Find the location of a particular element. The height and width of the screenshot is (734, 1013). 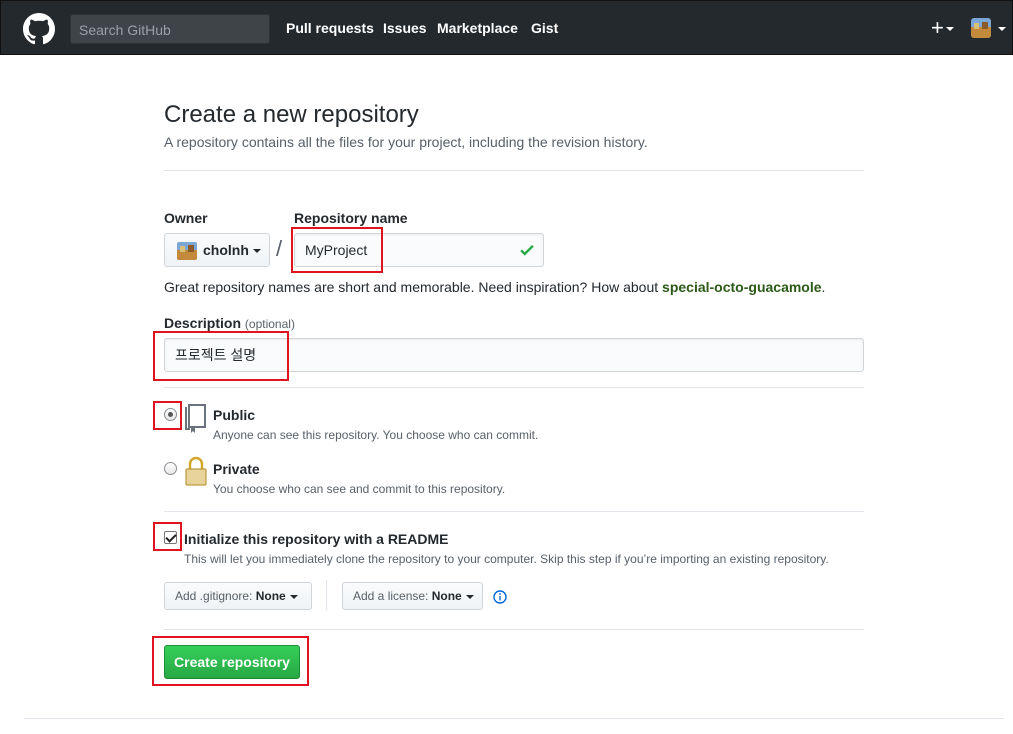

owner-select-button: cholnh is located at coordinates (217, 250).